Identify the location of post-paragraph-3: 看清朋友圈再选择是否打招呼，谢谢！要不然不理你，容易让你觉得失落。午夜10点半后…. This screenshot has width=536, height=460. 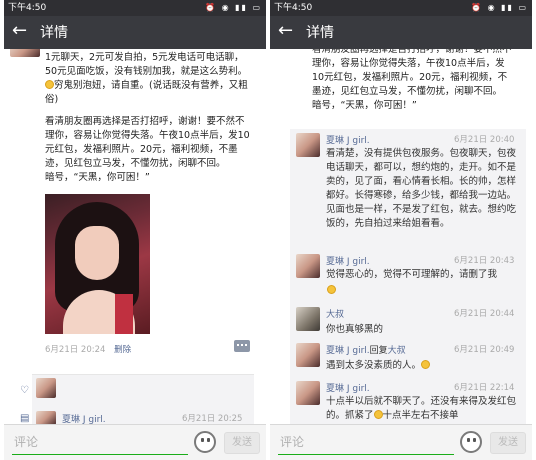
(147, 142).